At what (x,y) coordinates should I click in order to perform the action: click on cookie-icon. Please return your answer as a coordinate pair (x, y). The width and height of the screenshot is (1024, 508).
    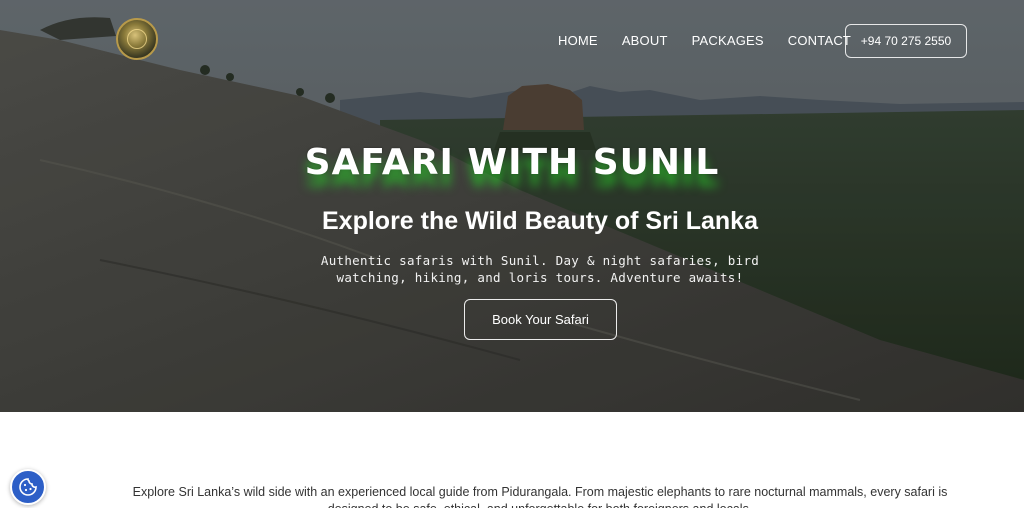
    Looking at the image, I should click on (28, 487).